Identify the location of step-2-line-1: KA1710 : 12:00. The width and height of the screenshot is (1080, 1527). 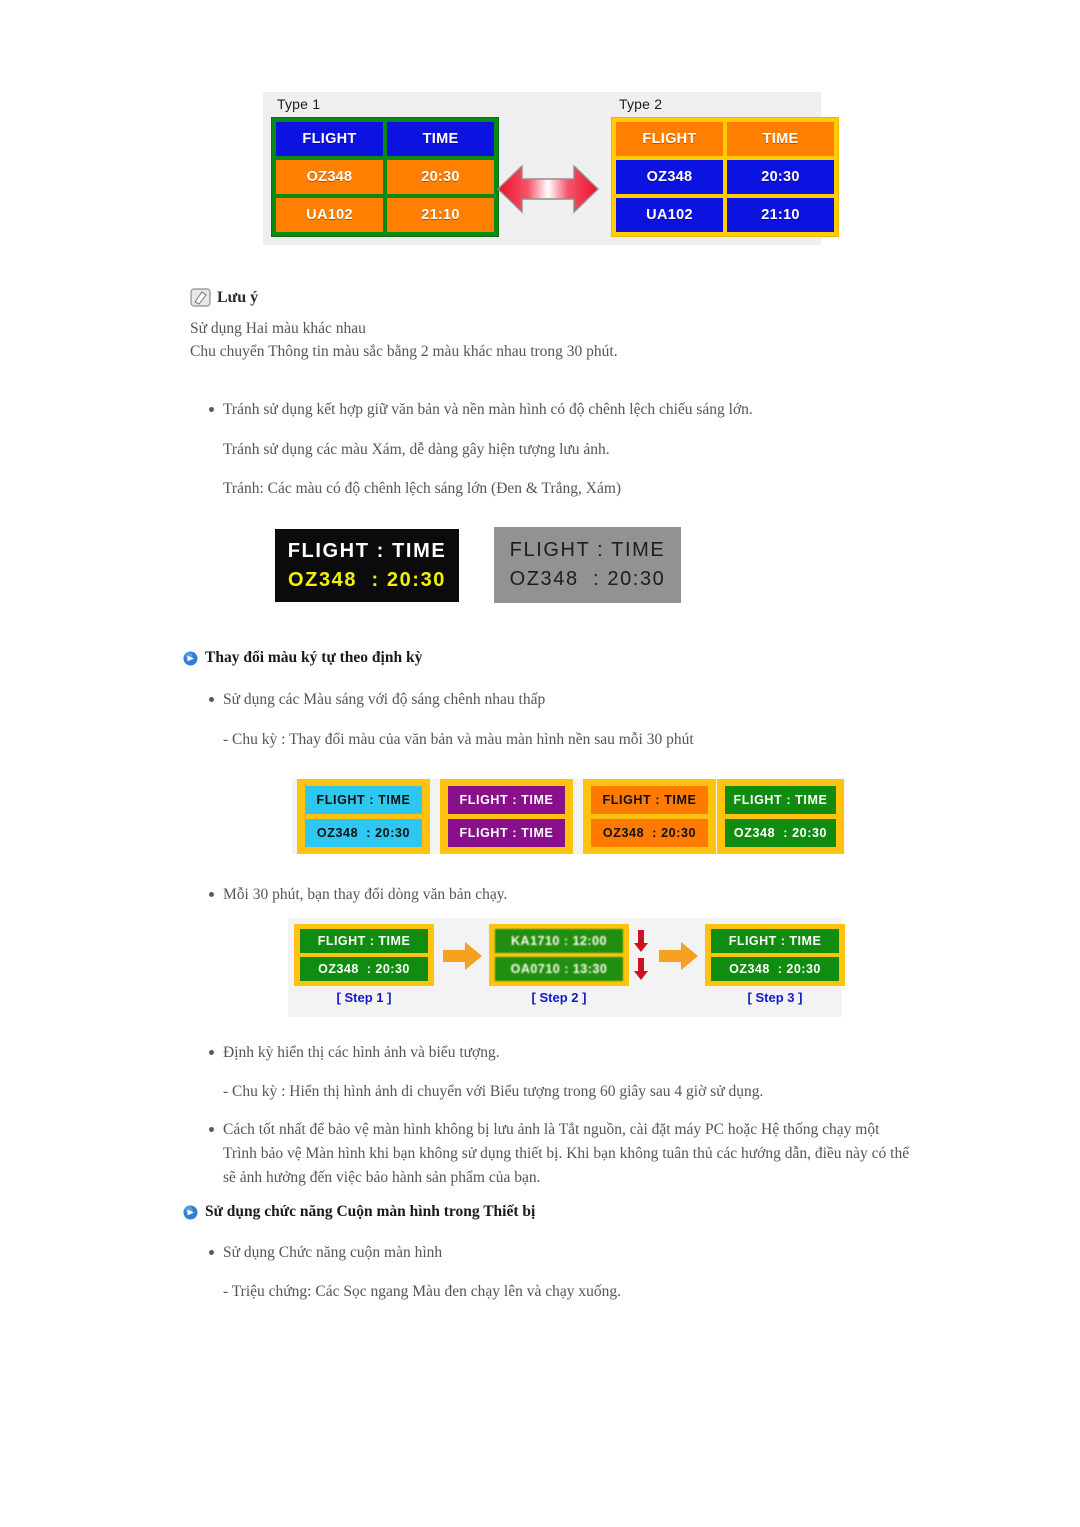
(559, 941).